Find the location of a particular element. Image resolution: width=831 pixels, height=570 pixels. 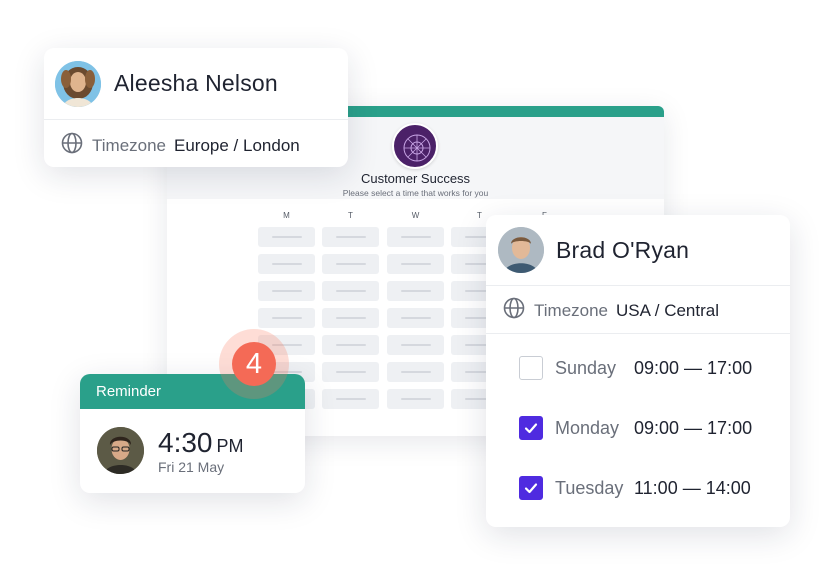

reminder-time-value: 4:30 is located at coordinates (185, 442).